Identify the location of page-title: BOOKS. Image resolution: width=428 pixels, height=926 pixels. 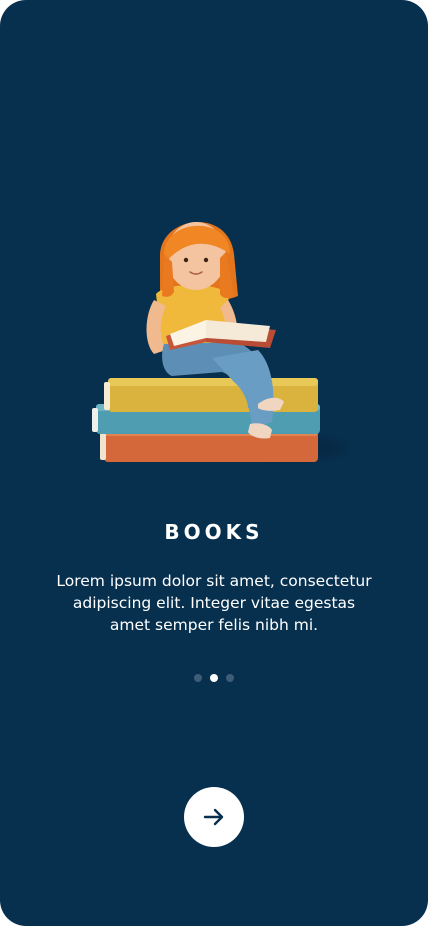
(214, 532).